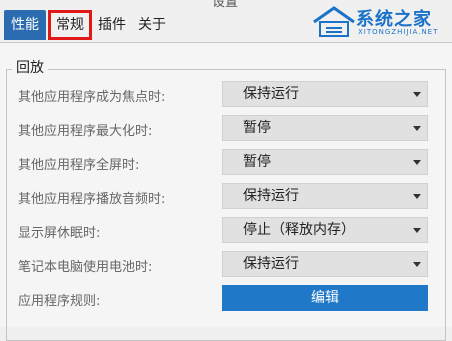  Describe the element at coordinates (70, 25) in the screenshot. I see `tab-general: 常规` at that location.